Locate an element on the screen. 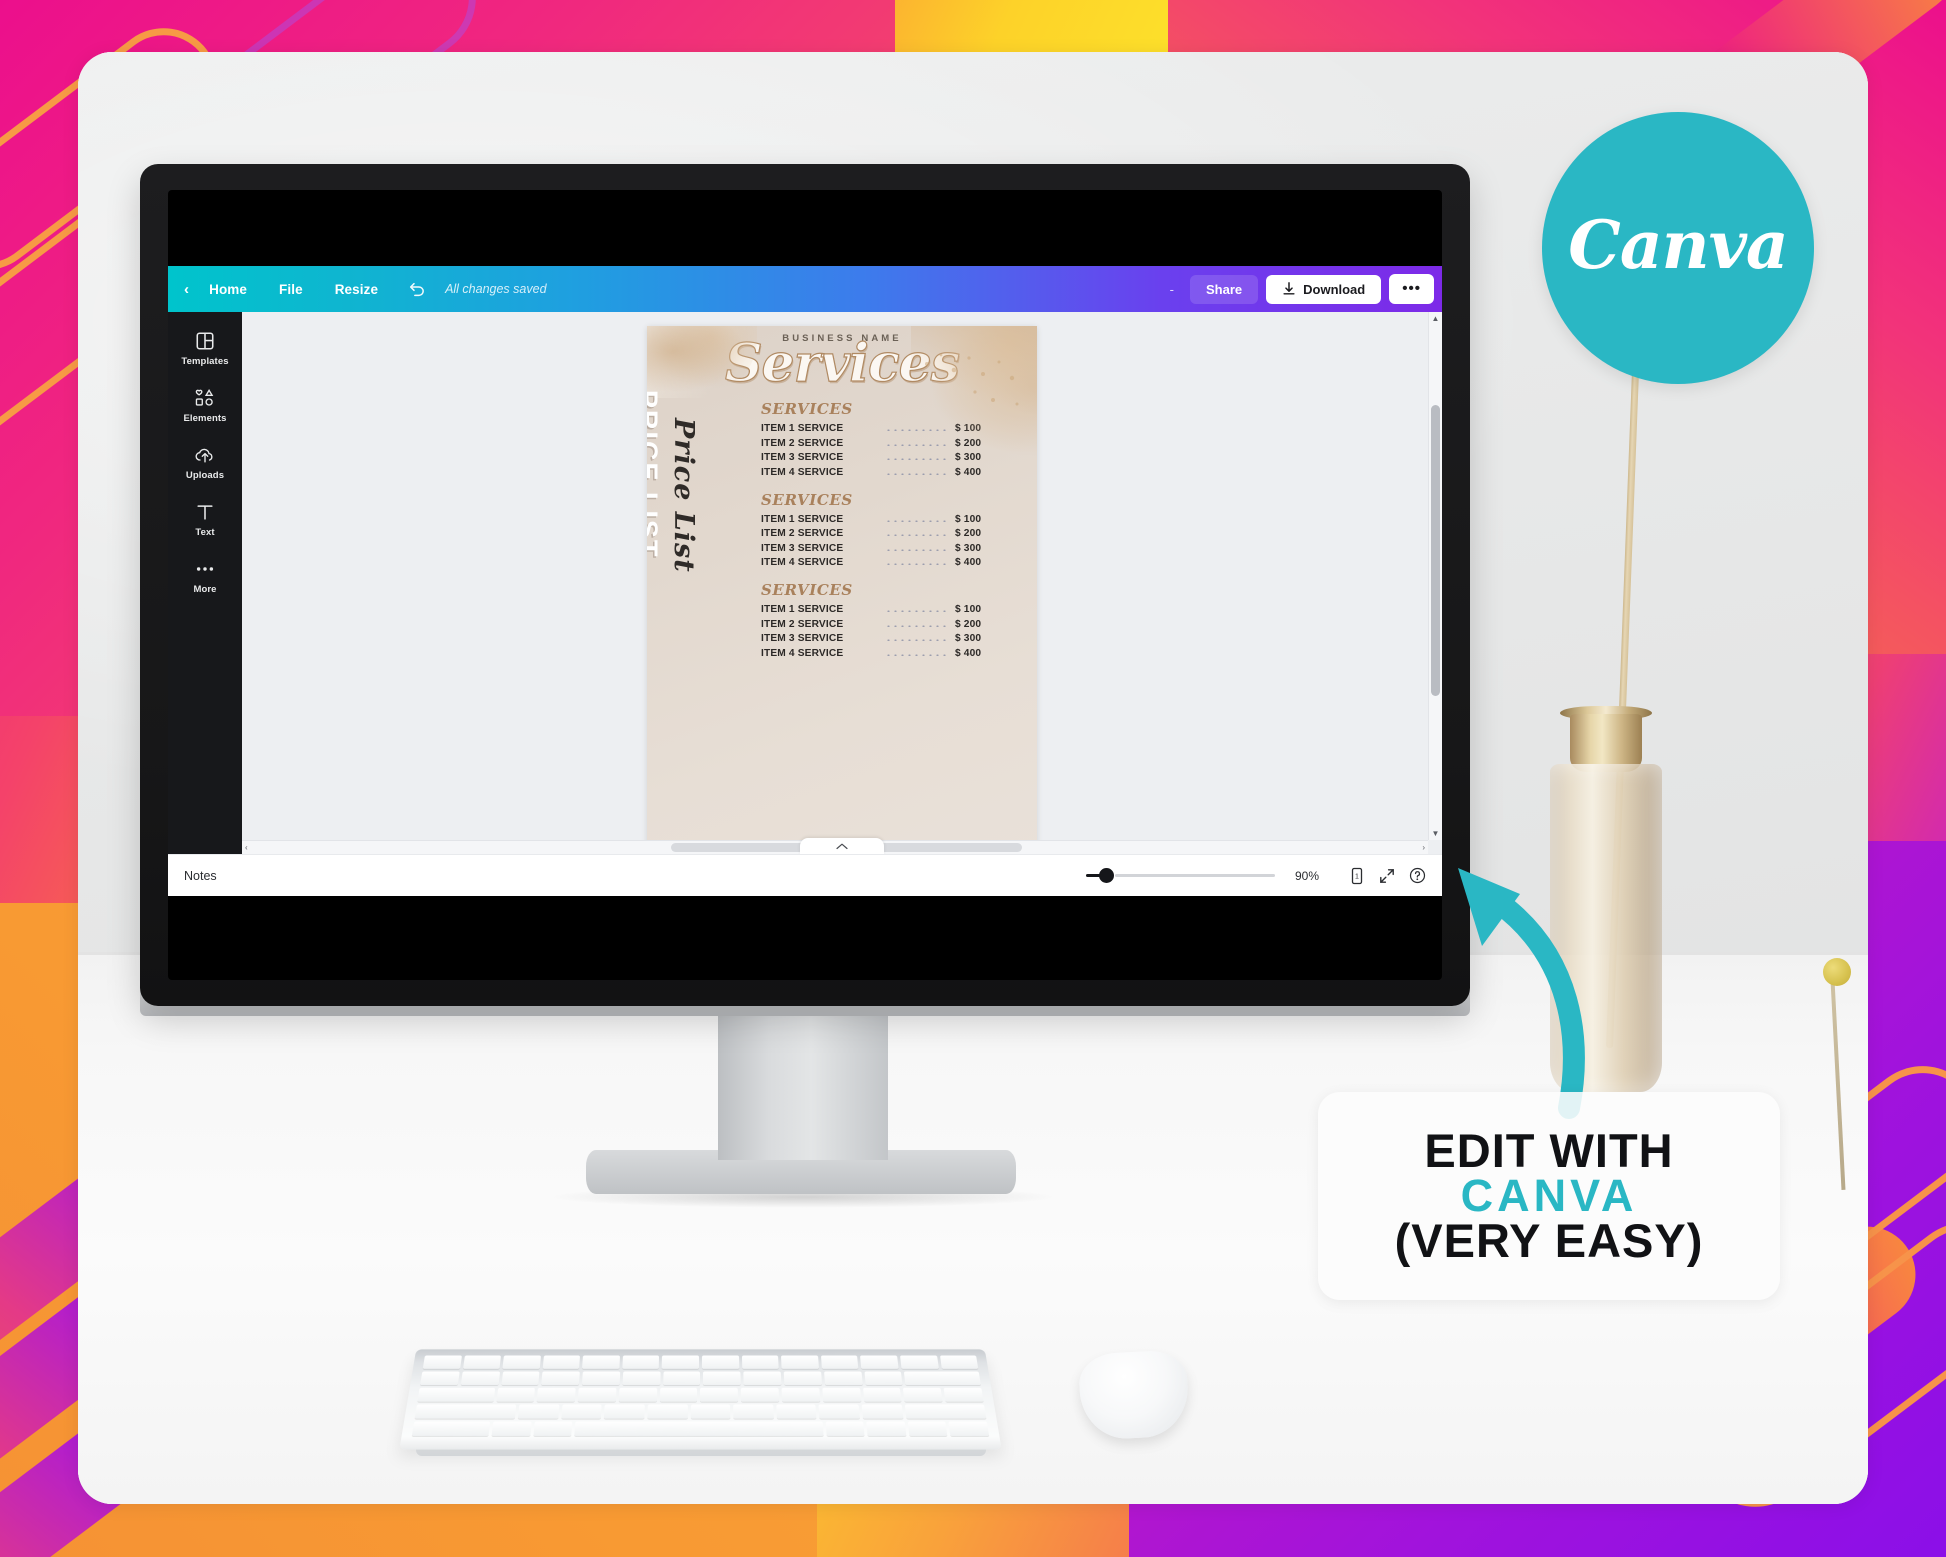 Image resolution: width=1946 pixels, height=1557 pixels. uploads-icon is located at coordinates (205, 455).